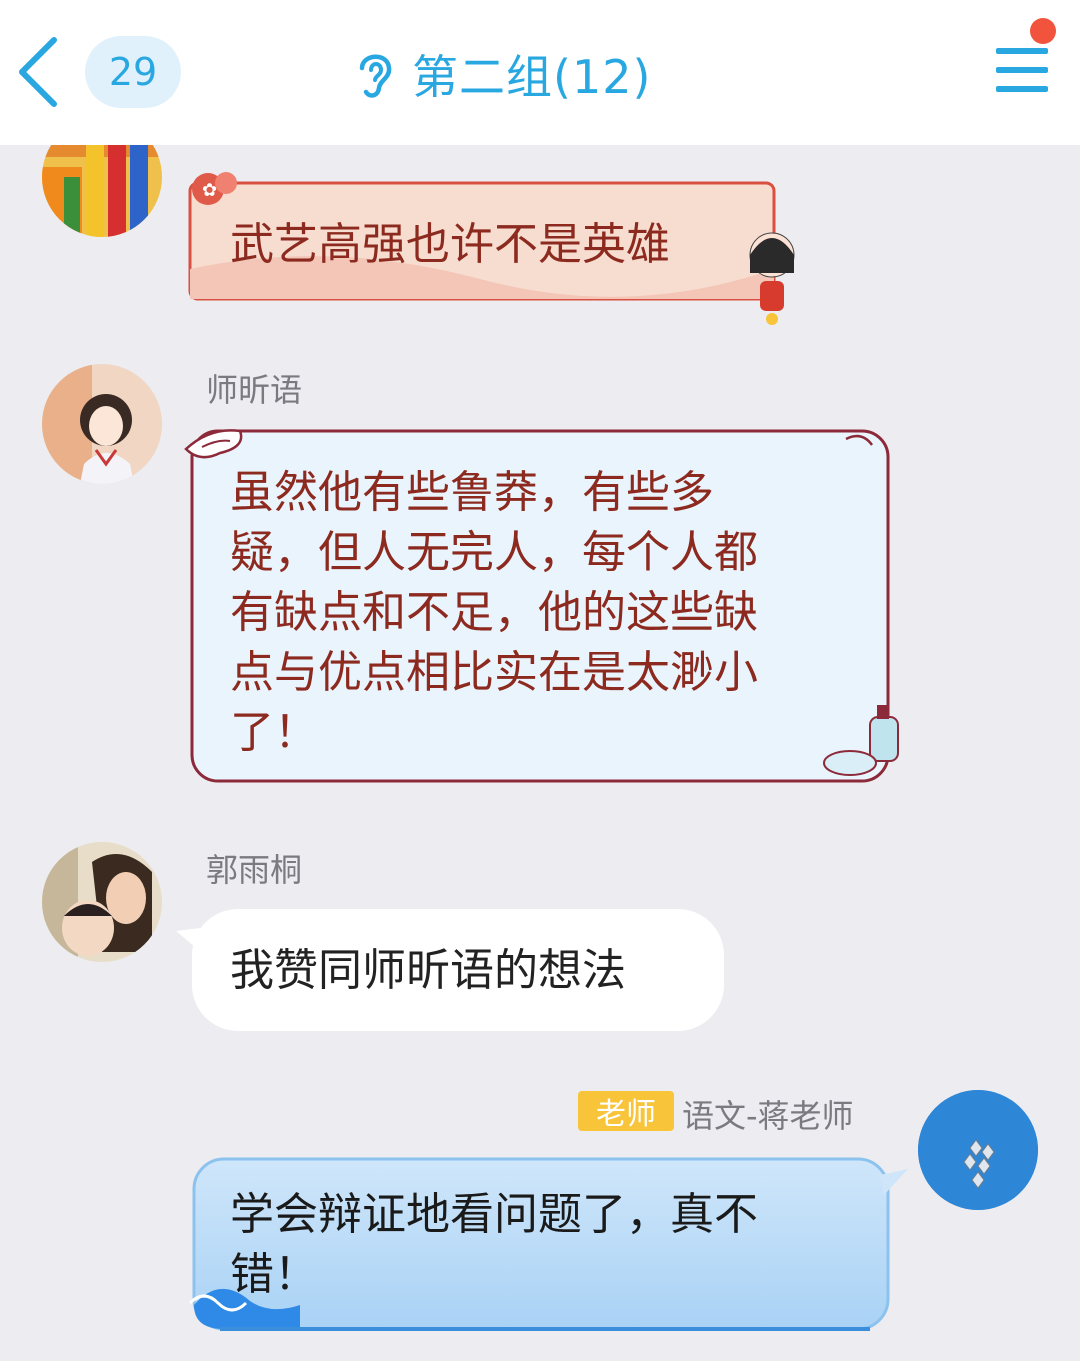 Image resolution: width=1080 pixels, height=1361 pixels. I want to click on avatar-mother-child, so click(102, 902).